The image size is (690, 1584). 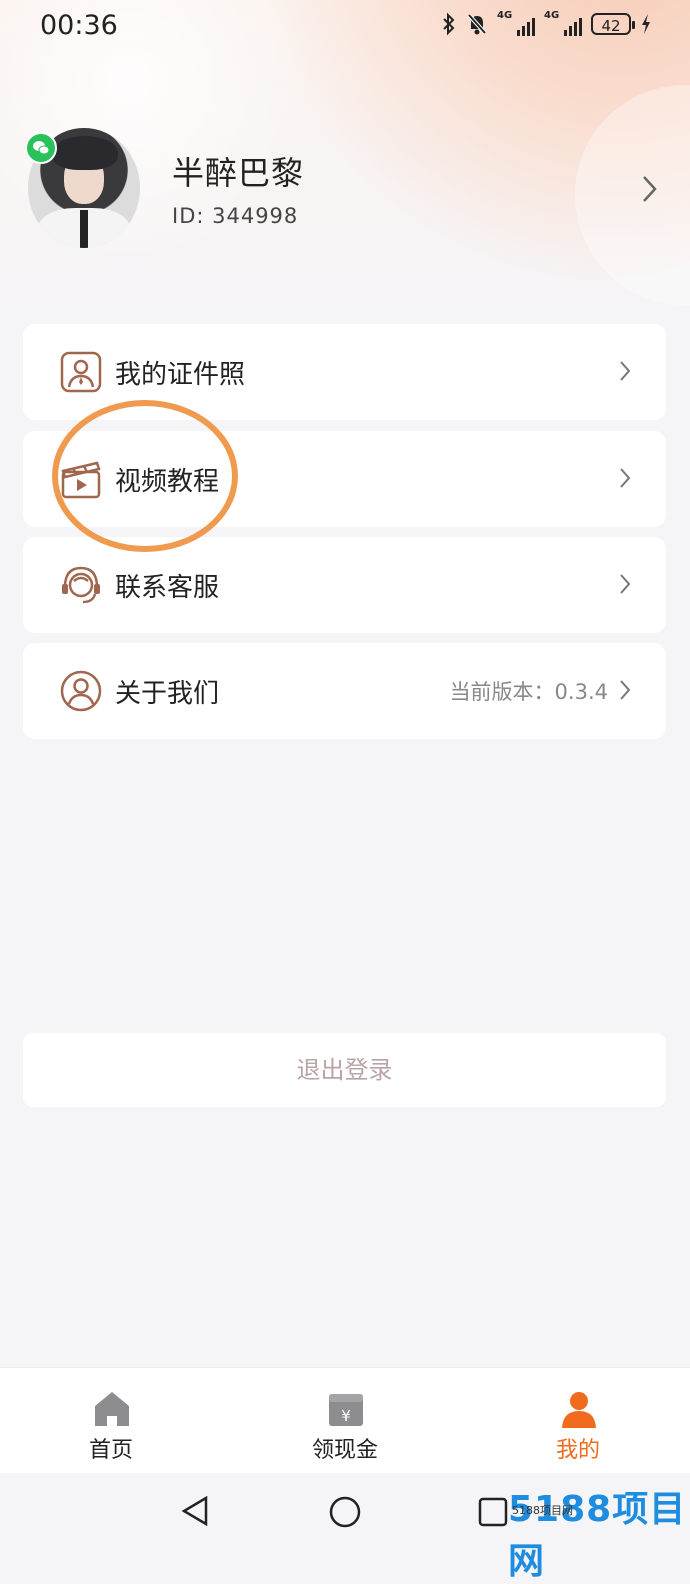 I want to click on battery-icon: 42, so click(x=613, y=24).